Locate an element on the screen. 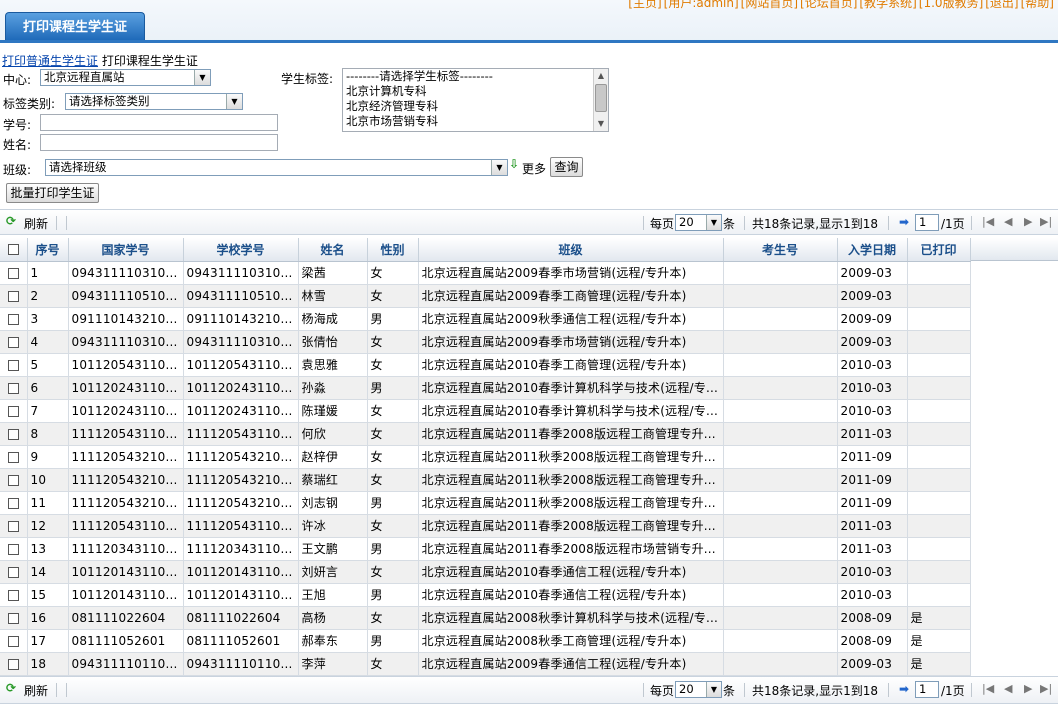  center-select: 北京远程直属站 ▼ is located at coordinates (125, 77).